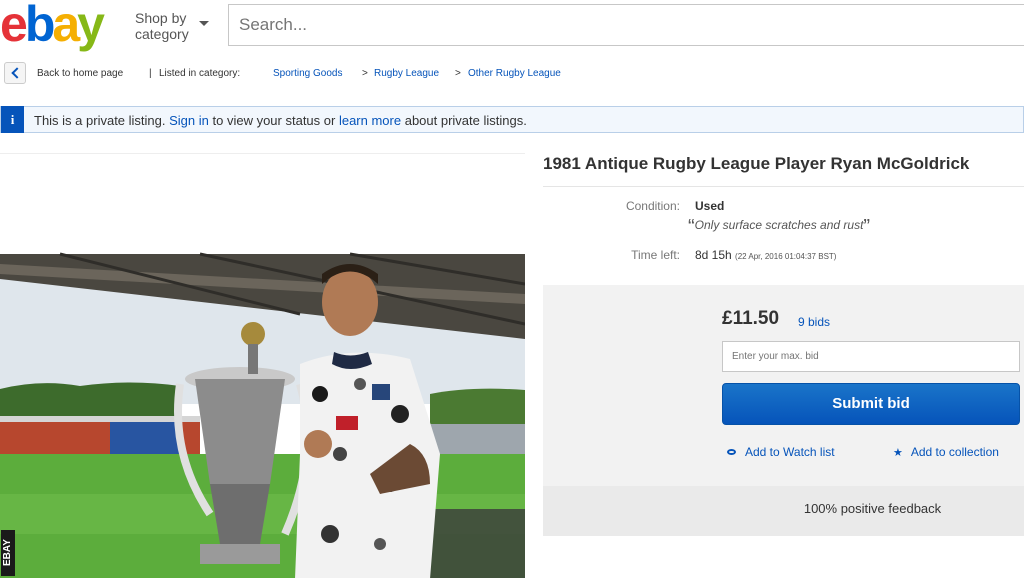 The height and width of the screenshot is (578, 1024). I want to click on shop-by-category-button: Shop by category, so click(162, 26).